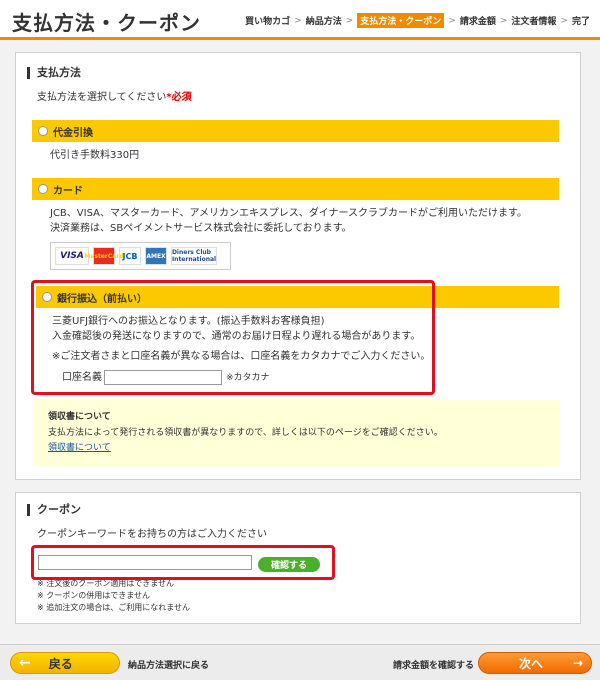  Describe the element at coordinates (152, 534) in the screenshot. I see `coupon-instruction: クーポンキーワードをお持ちの方はご入力ください` at that location.